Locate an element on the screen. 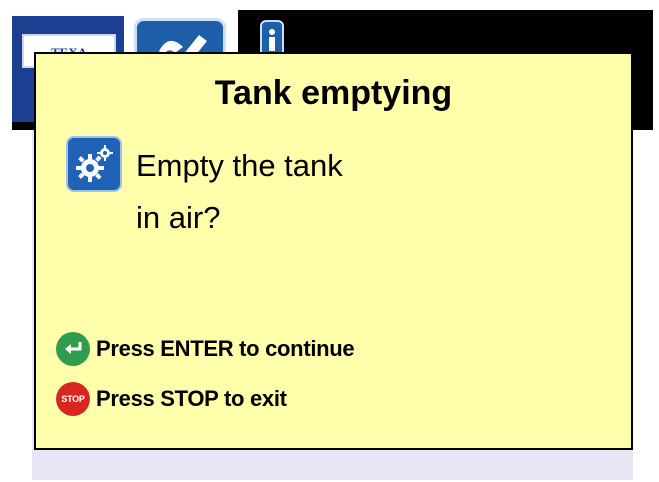  stop-icon: STOP is located at coordinates (73, 399).